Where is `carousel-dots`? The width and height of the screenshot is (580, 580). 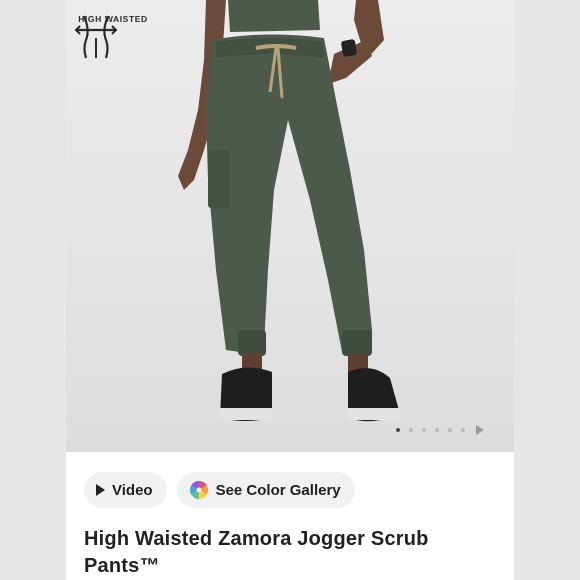
carousel-dots is located at coordinates (440, 430).